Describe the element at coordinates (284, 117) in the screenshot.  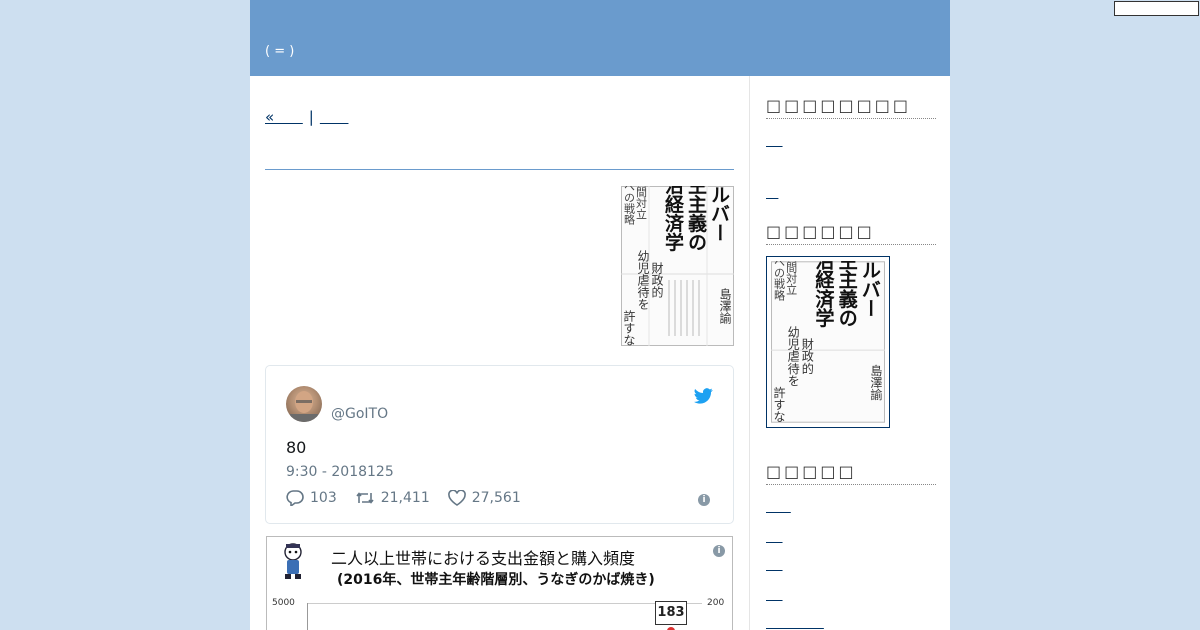
I see `prev-entry-link: «` at that location.